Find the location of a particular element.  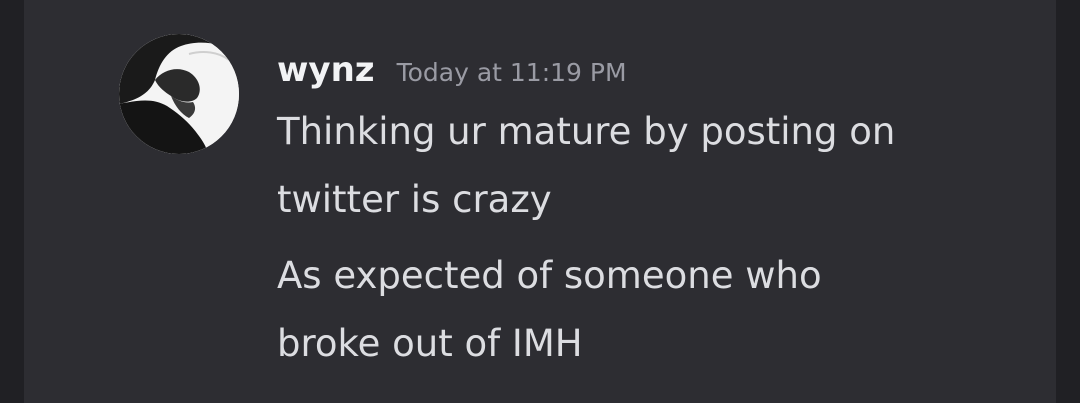

message-header: wynz Today at 11:19 PM is located at coordinates (452, 72).